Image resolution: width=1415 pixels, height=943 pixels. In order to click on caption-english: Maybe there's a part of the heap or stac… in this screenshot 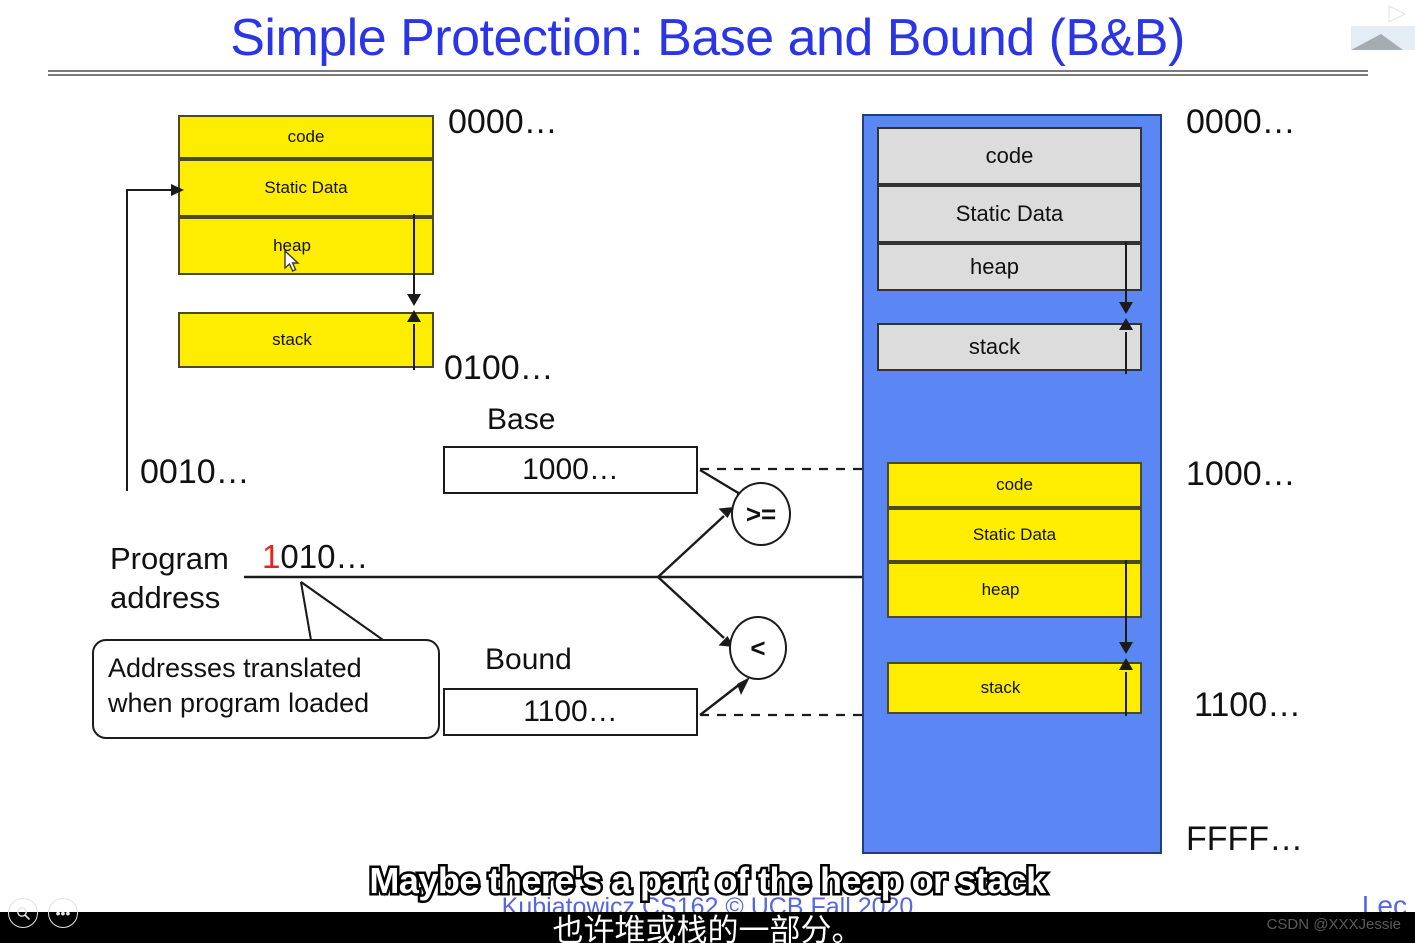, I will do `click(708, 881)`.